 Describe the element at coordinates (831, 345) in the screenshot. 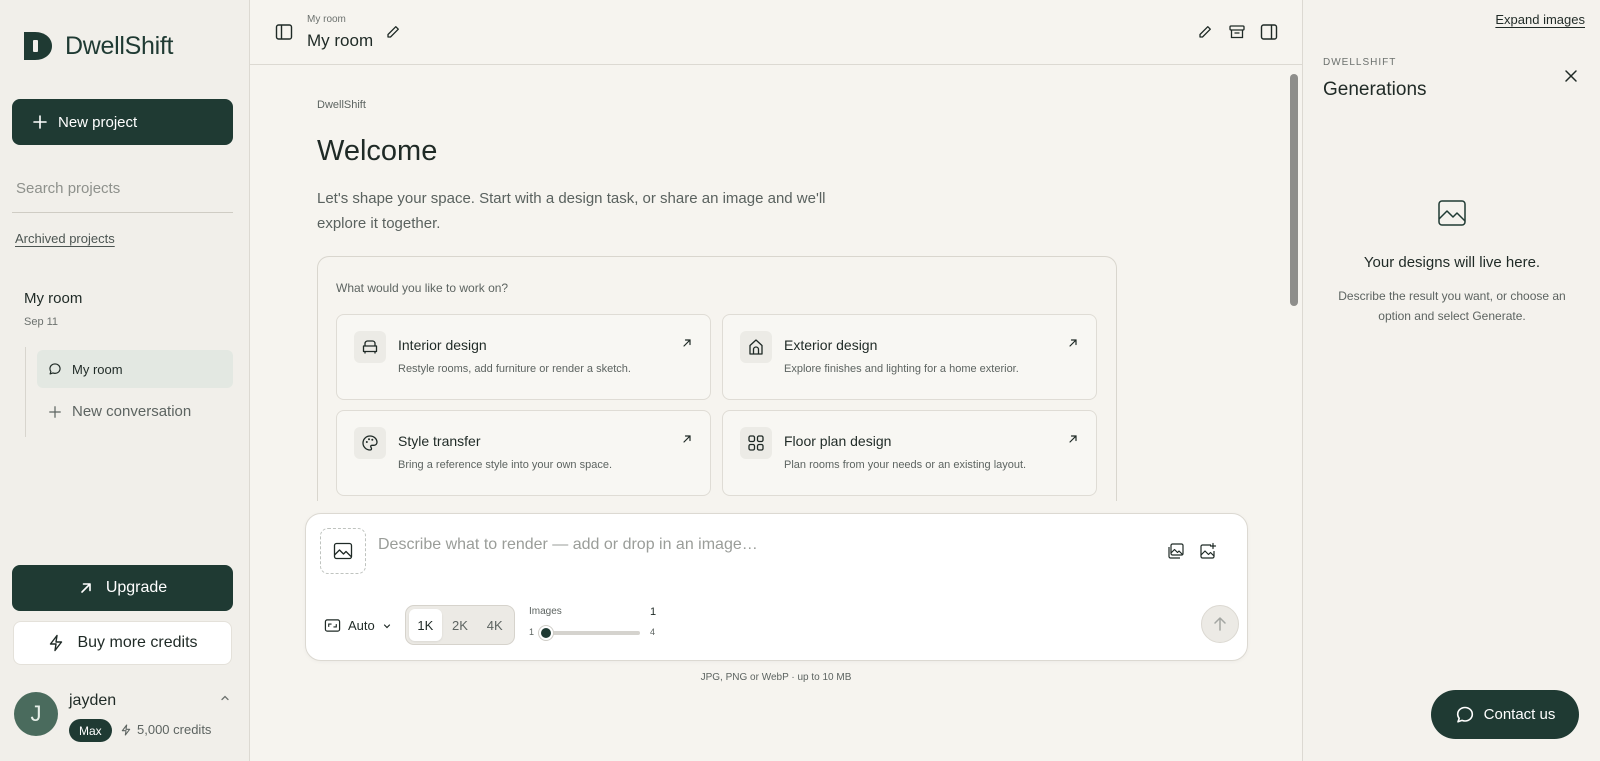

I see `task-title: Exterior design` at that location.